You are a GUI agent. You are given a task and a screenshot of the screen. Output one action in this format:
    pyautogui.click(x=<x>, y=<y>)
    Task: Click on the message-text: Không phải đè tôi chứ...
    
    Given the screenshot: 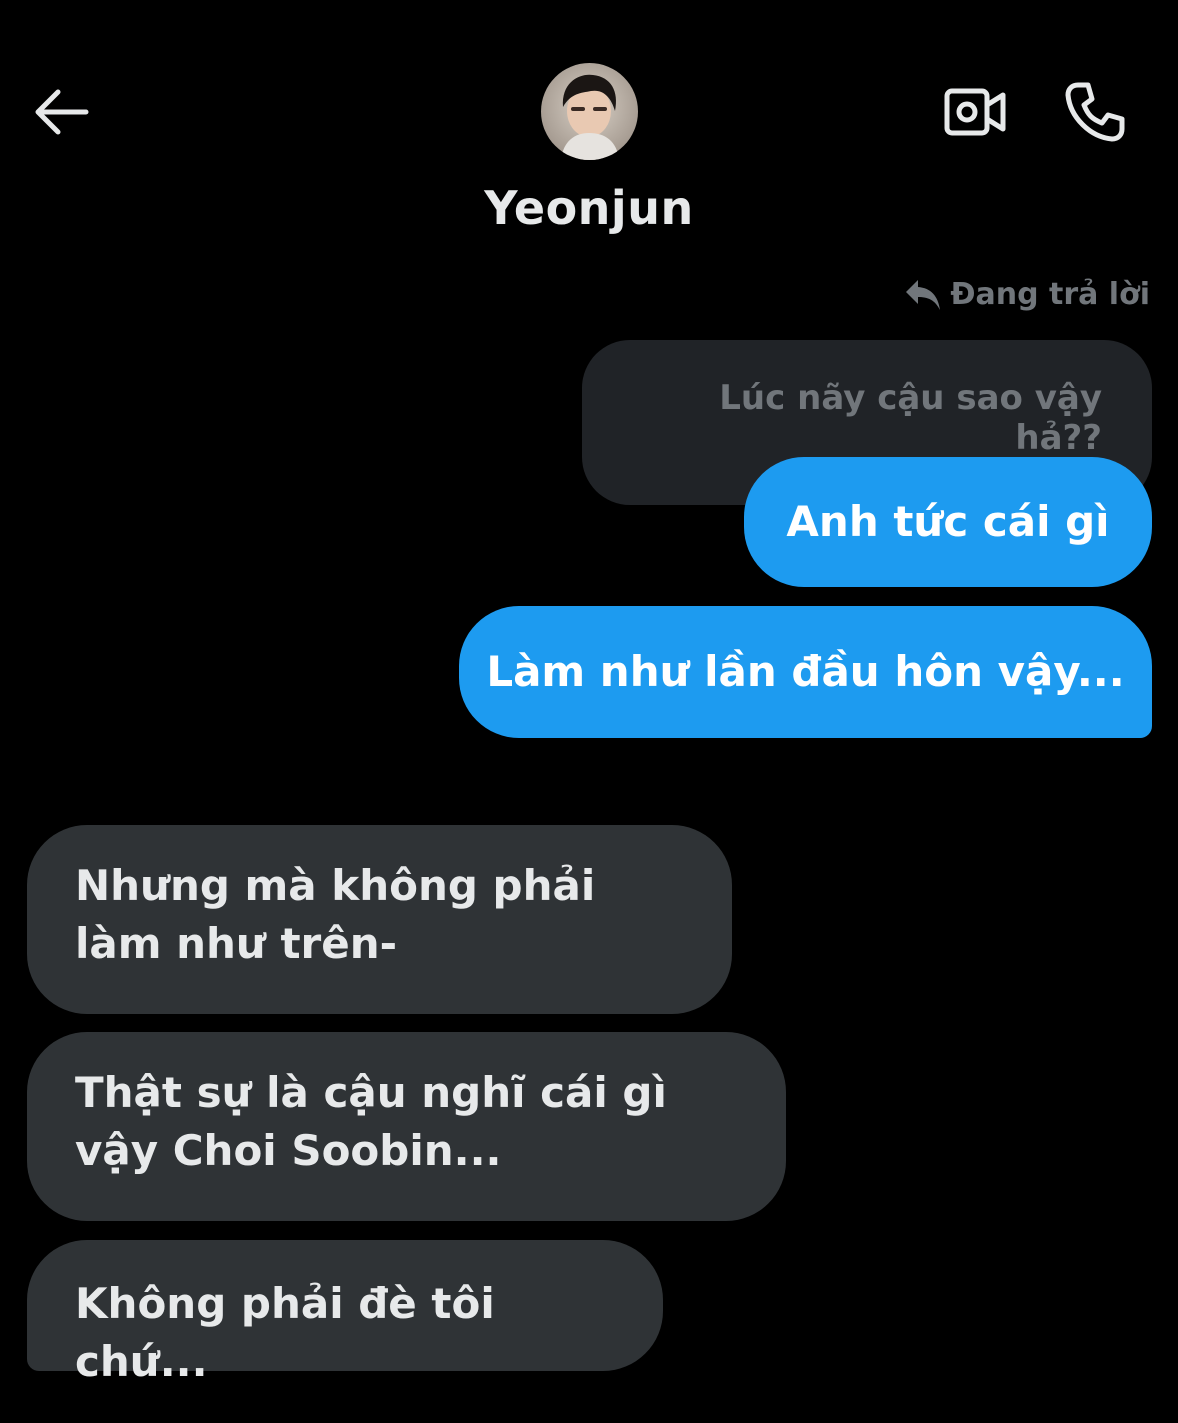 What is the action you would take?
    pyautogui.click(x=285, y=1332)
    